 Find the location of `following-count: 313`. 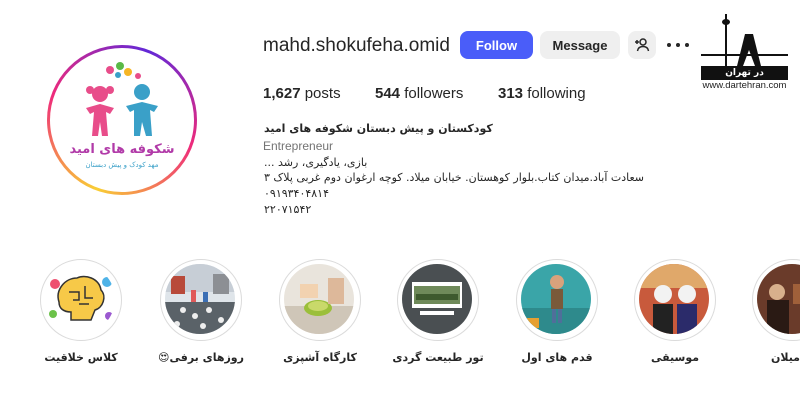

following-count: 313 is located at coordinates (511, 93).